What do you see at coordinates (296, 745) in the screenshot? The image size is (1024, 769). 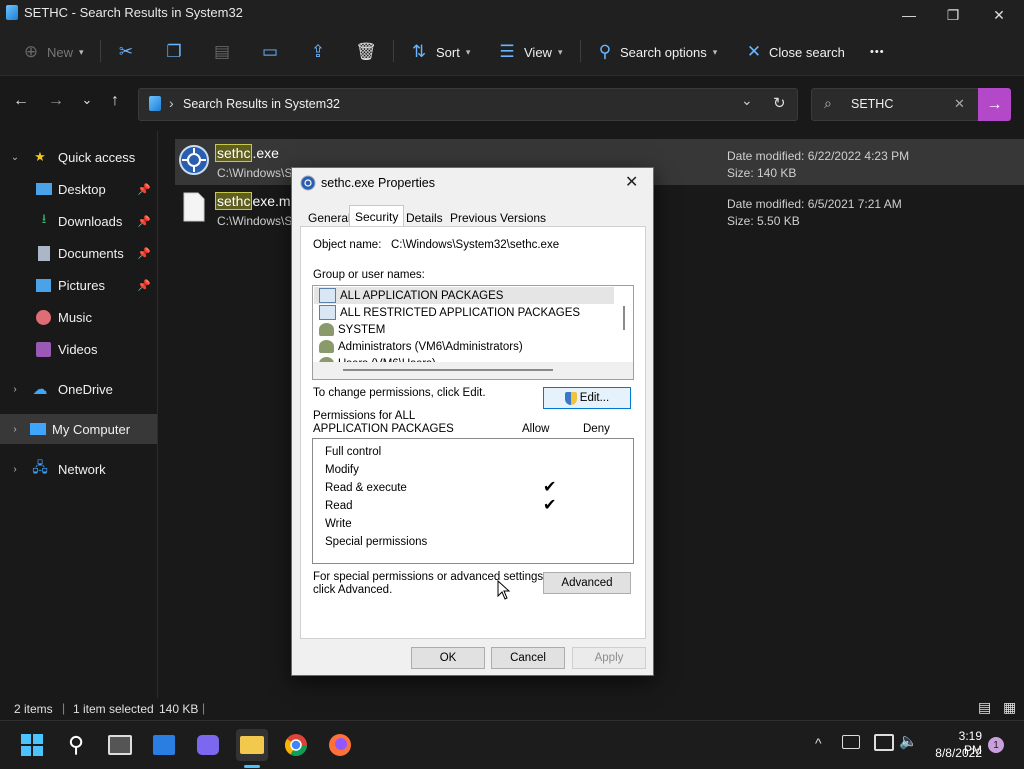 I see `chrome-icon` at bounding box center [296, 745].